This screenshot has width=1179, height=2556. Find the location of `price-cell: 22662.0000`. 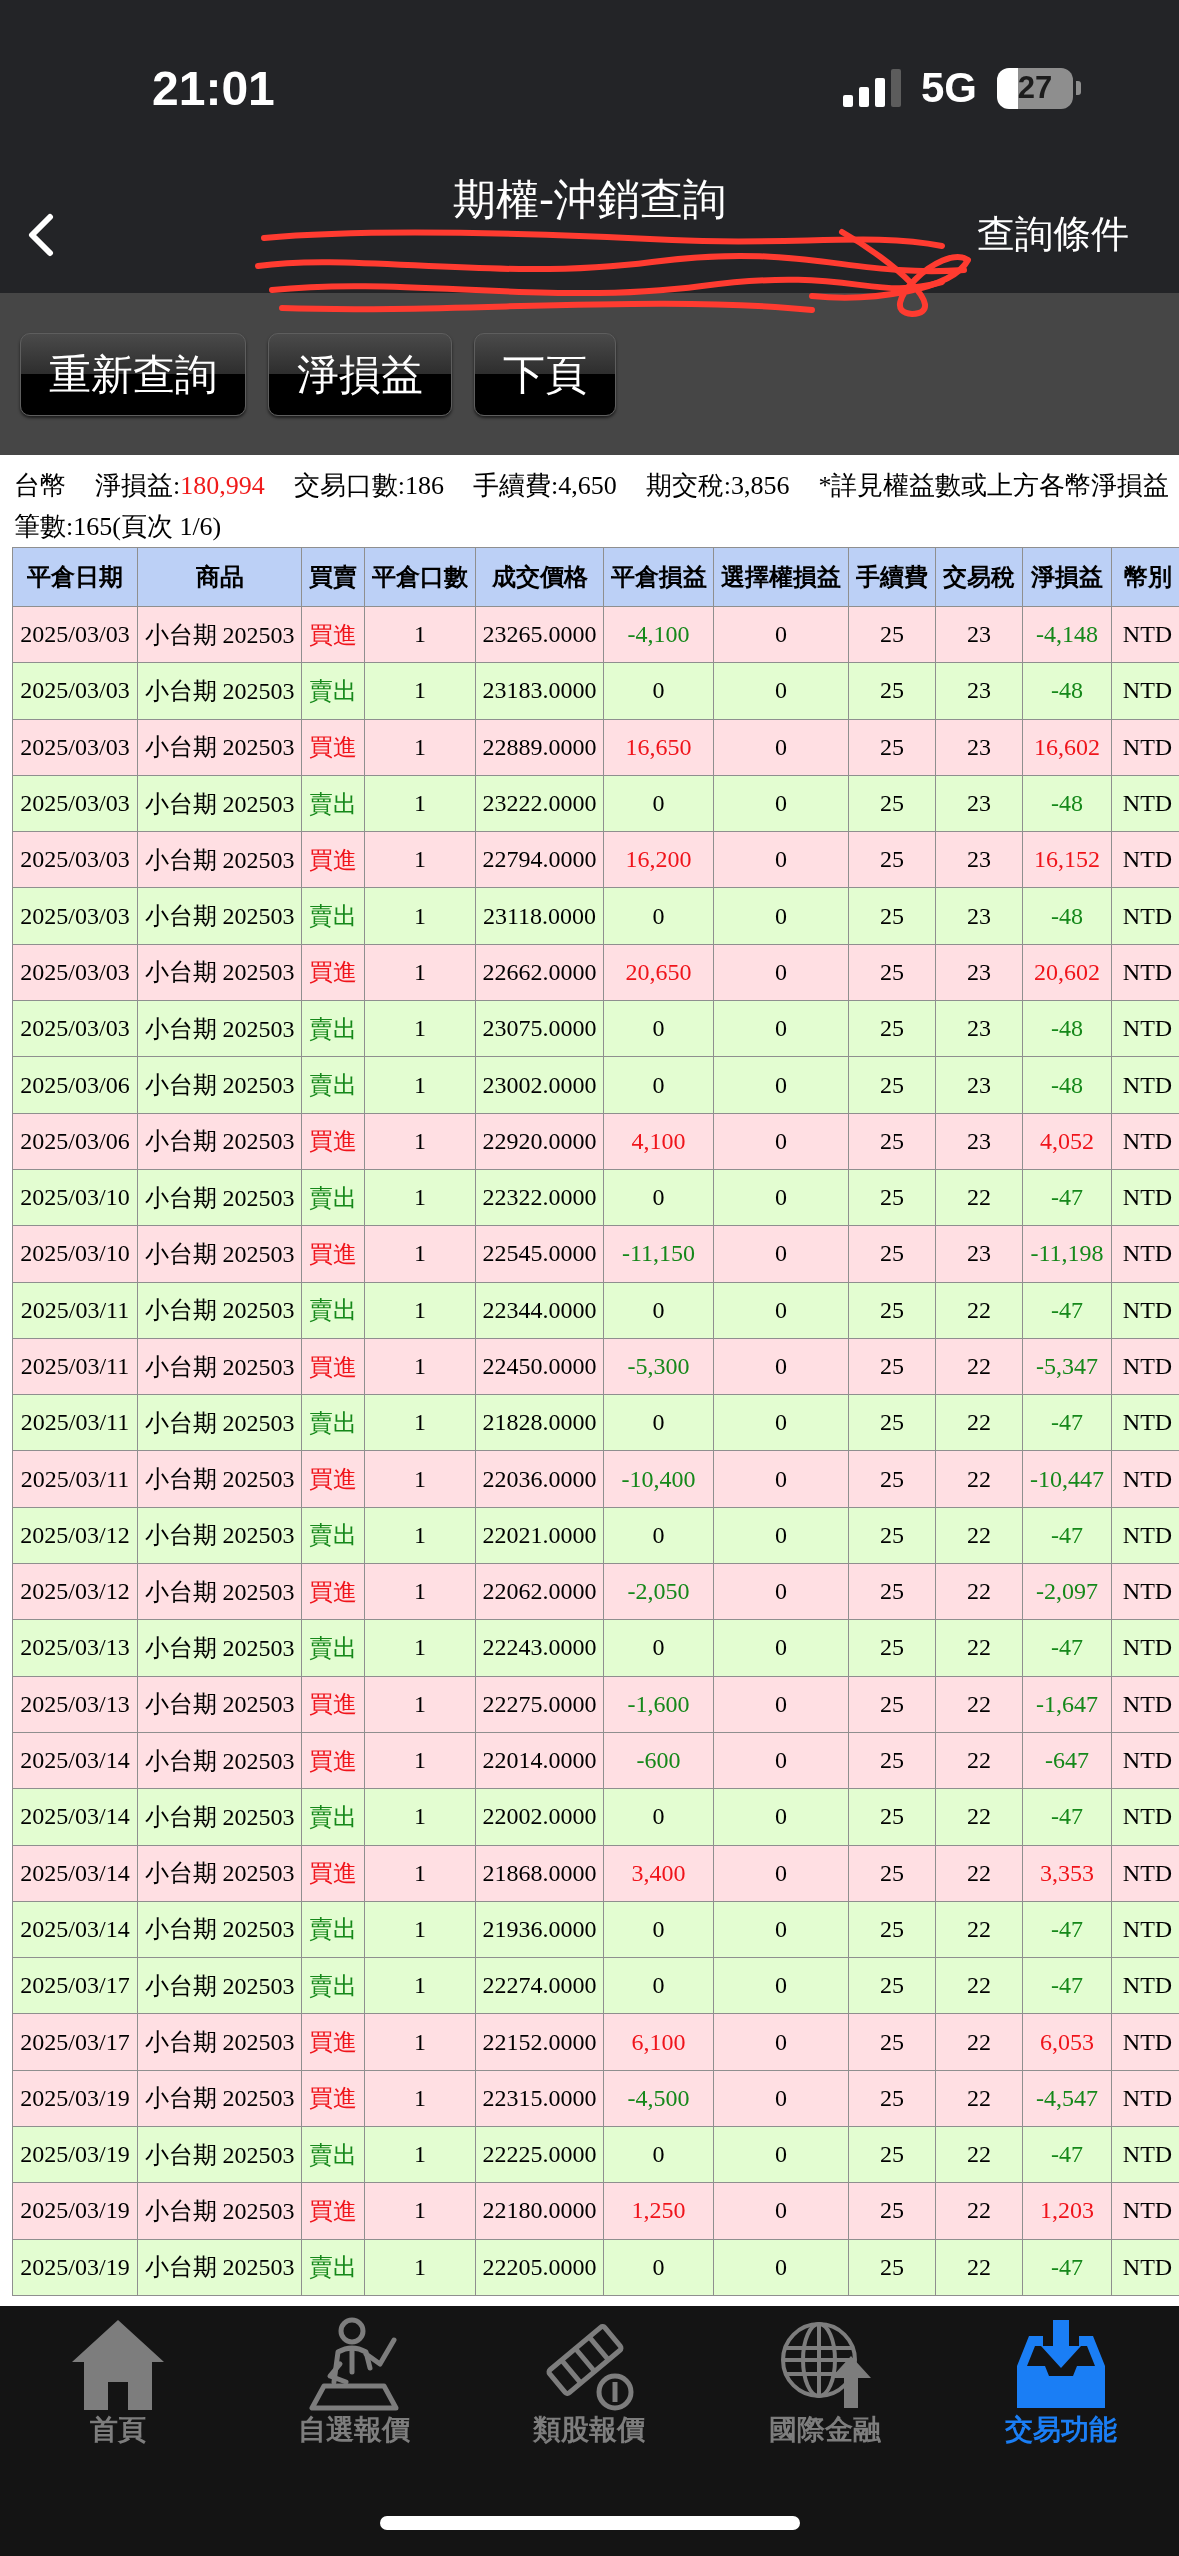

price-cell: 22662.0000 is located at coordinates (539, 972).